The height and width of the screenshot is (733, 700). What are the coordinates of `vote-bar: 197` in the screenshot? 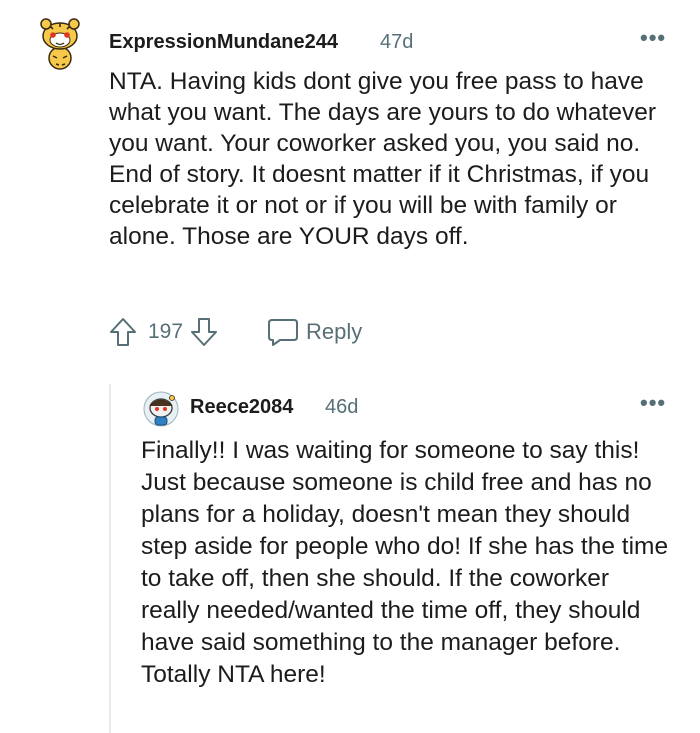 It's located at (163, 332).